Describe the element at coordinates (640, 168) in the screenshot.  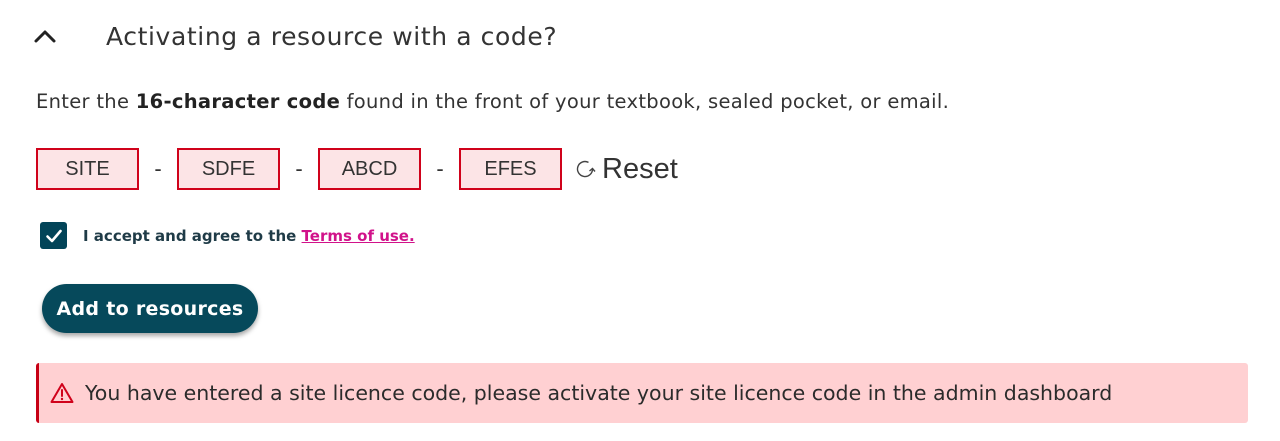
I see `reset-label: Reset` at that location.